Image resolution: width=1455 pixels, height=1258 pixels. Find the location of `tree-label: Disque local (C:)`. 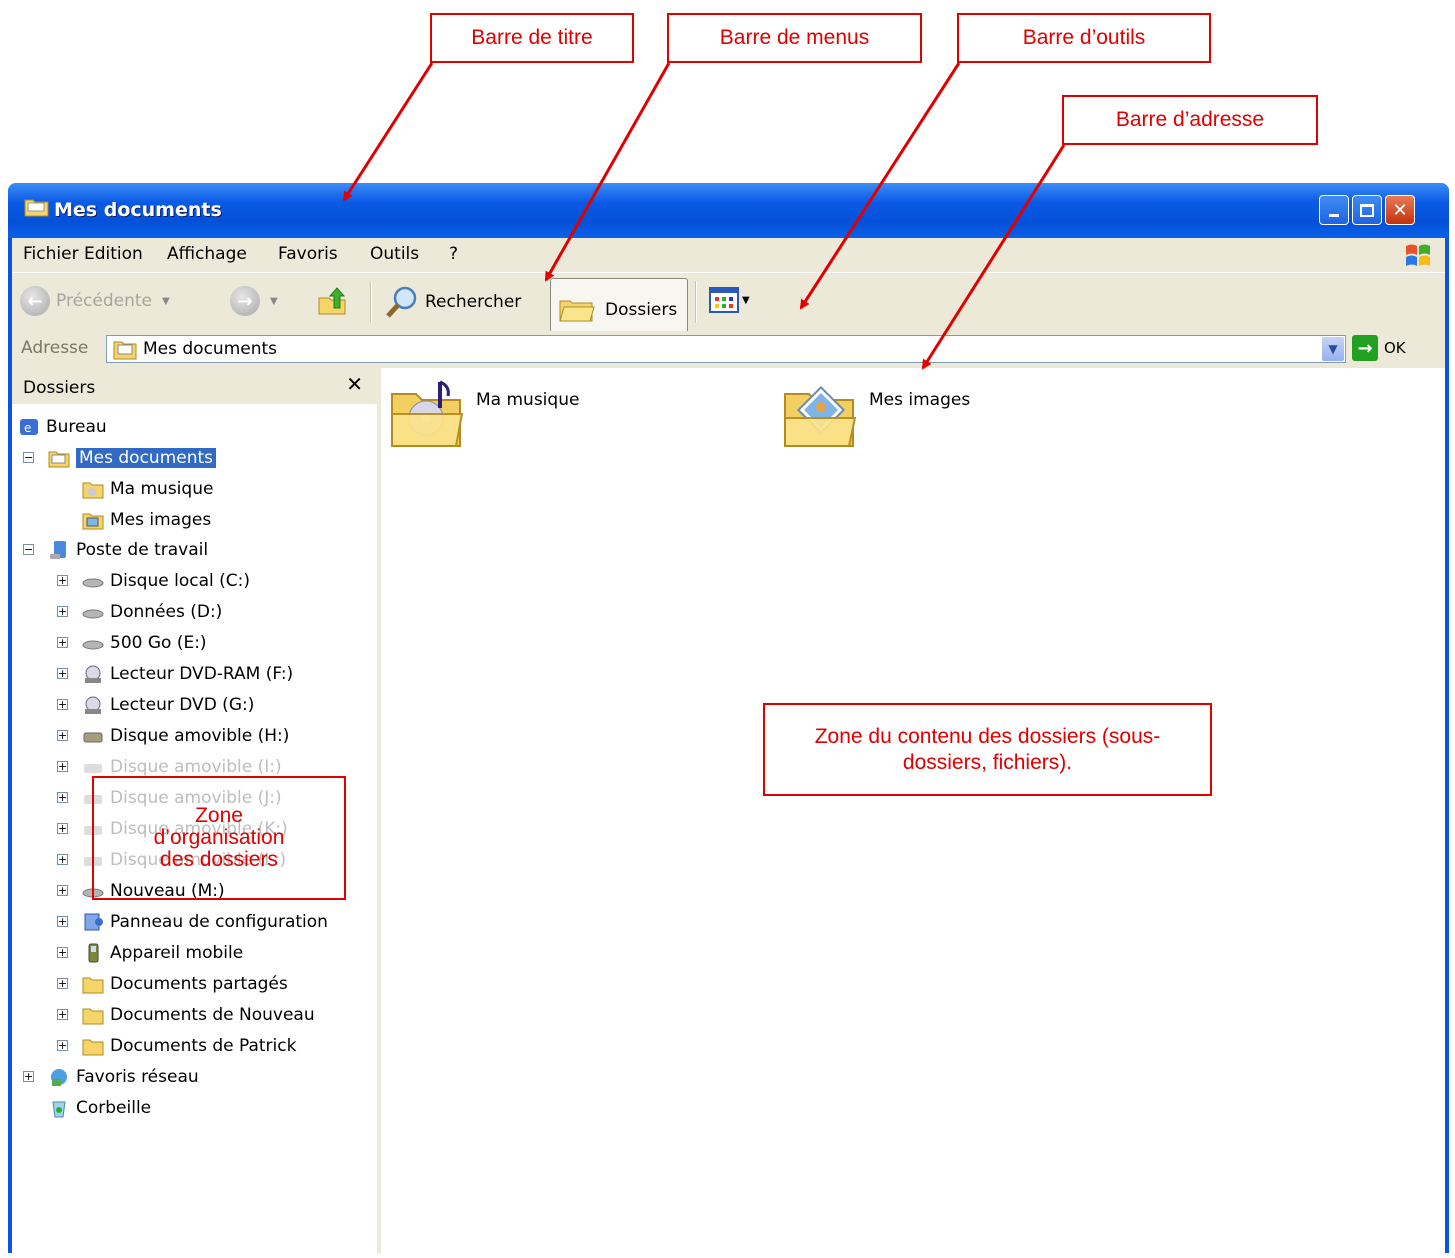

tree-label: Disque local (C:) is located at coordinates (180, 581).